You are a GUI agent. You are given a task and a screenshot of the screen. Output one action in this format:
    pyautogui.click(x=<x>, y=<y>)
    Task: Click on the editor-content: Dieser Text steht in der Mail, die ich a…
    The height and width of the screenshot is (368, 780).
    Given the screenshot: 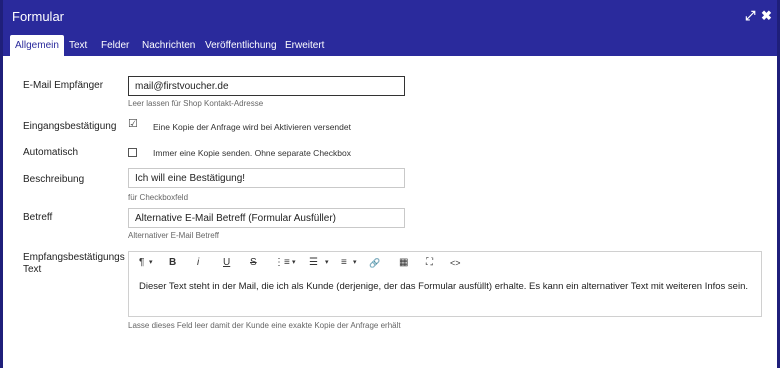 What is the action you would take?
    pyautogui.click(x=443, y=286)
    